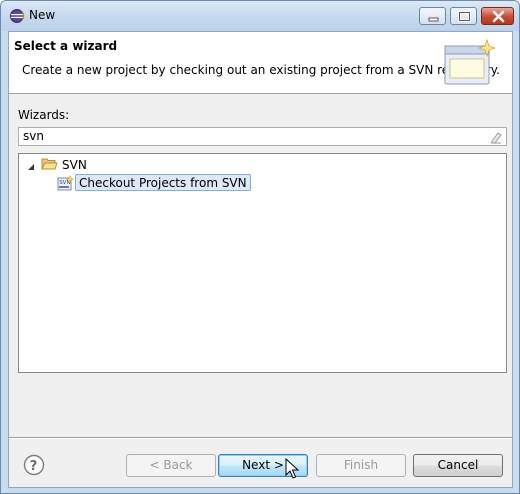 The height and width of the screenshot is (494, 520). I want to click on maximize-button, so click(463, 16).